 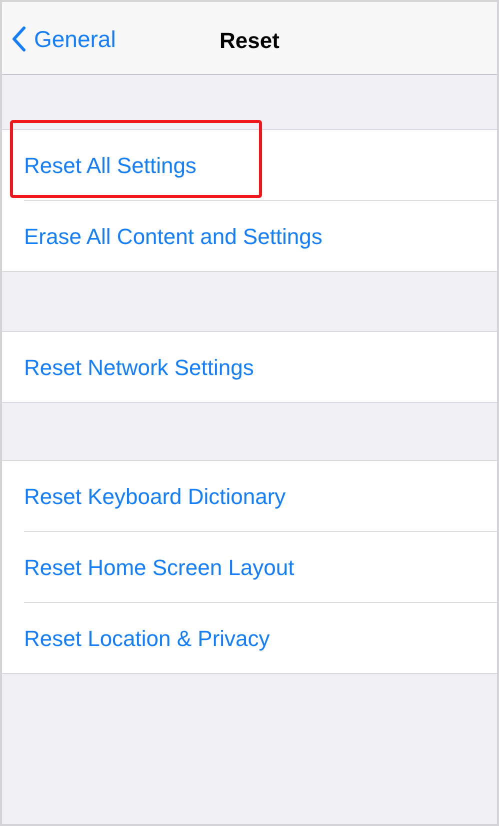 What do you see at coordinates (64, 39) in the screenshot?
I see `back-button: General` at bounding box center [64, 39].